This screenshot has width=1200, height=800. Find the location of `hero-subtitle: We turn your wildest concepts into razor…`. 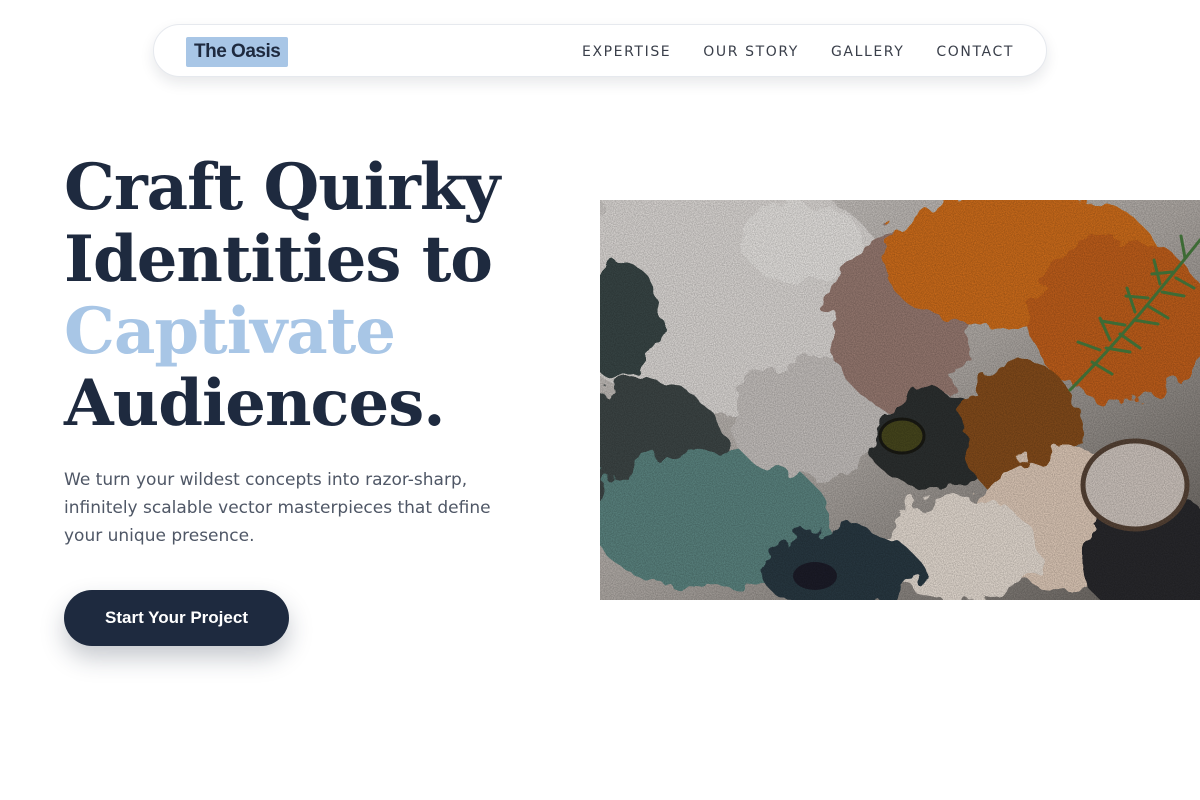

hero-subtitle: We turn your wildest concepts into razor… is located at coordinates (277, 508).